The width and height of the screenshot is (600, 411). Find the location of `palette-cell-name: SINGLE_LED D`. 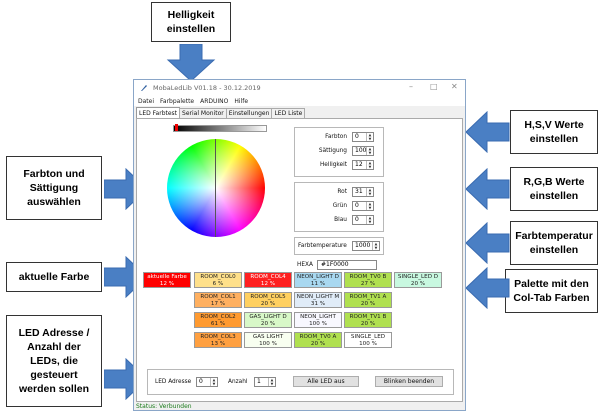

palette-cell-name: SINGLE_LED D is located at coordinates (418, 277).